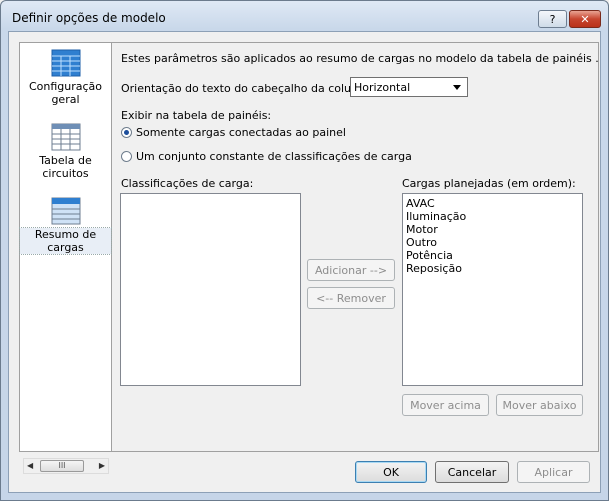  Describe the element at coordinates (30, 465) in the screenshot. I see `scroll-left-icon: ◀` at that location.